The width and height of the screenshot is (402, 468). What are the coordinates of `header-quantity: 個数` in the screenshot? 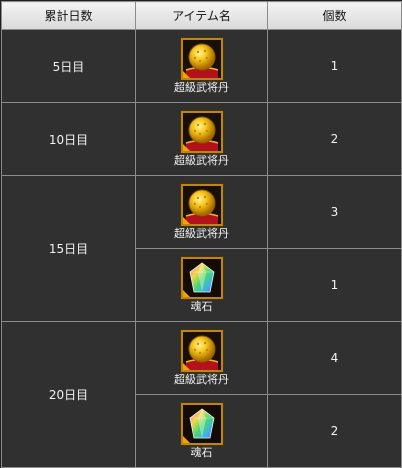 It's located at (334, 15).